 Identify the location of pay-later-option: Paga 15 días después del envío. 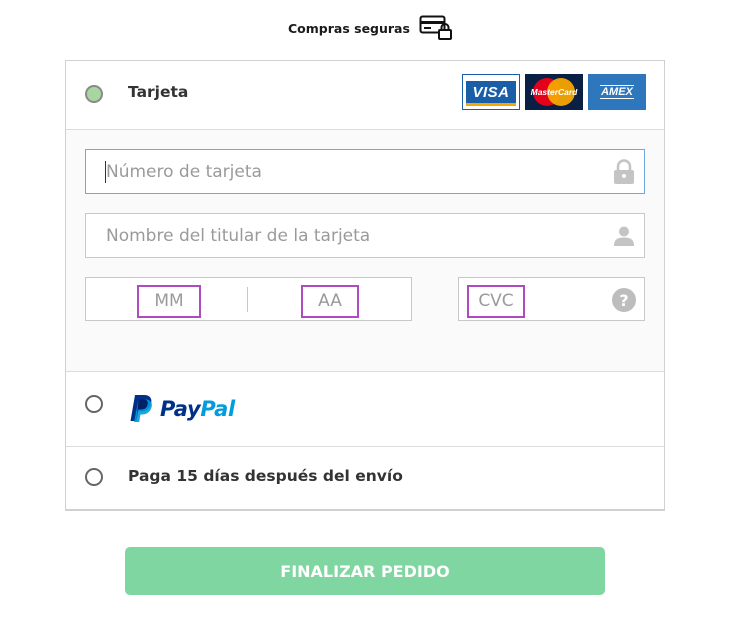
(365, 478).